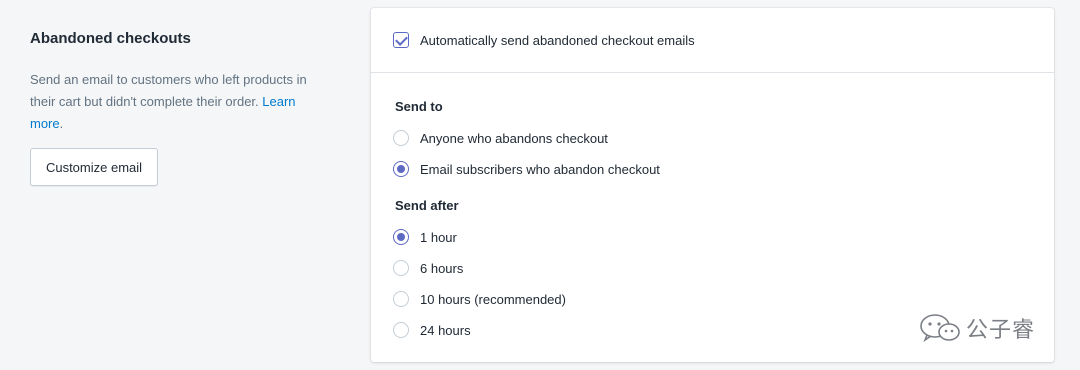 This screenshot has height=370, width=1080. Describe the element at coordinates (419, 106) in the screenshot. I see `send-to-title: Send to` at that location.